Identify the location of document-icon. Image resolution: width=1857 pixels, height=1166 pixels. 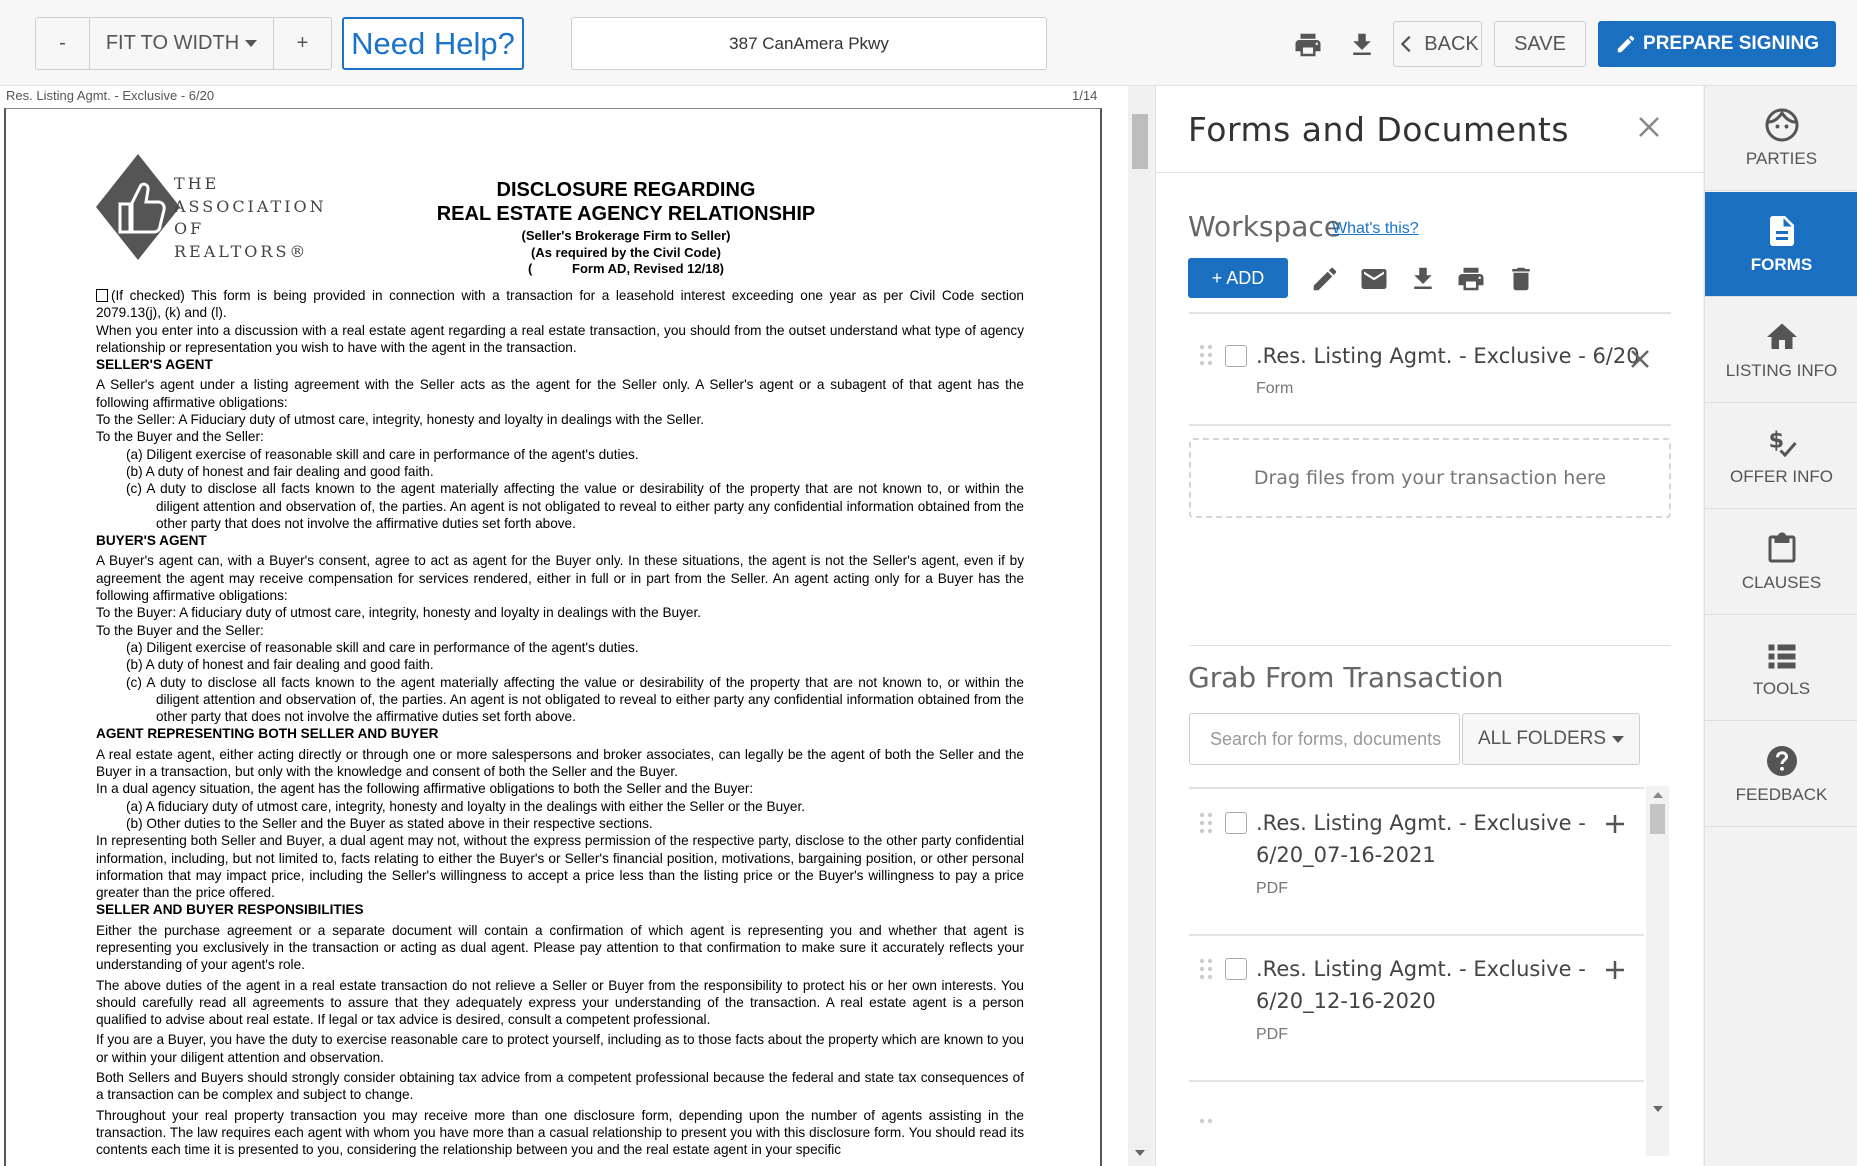
(1781, 231).